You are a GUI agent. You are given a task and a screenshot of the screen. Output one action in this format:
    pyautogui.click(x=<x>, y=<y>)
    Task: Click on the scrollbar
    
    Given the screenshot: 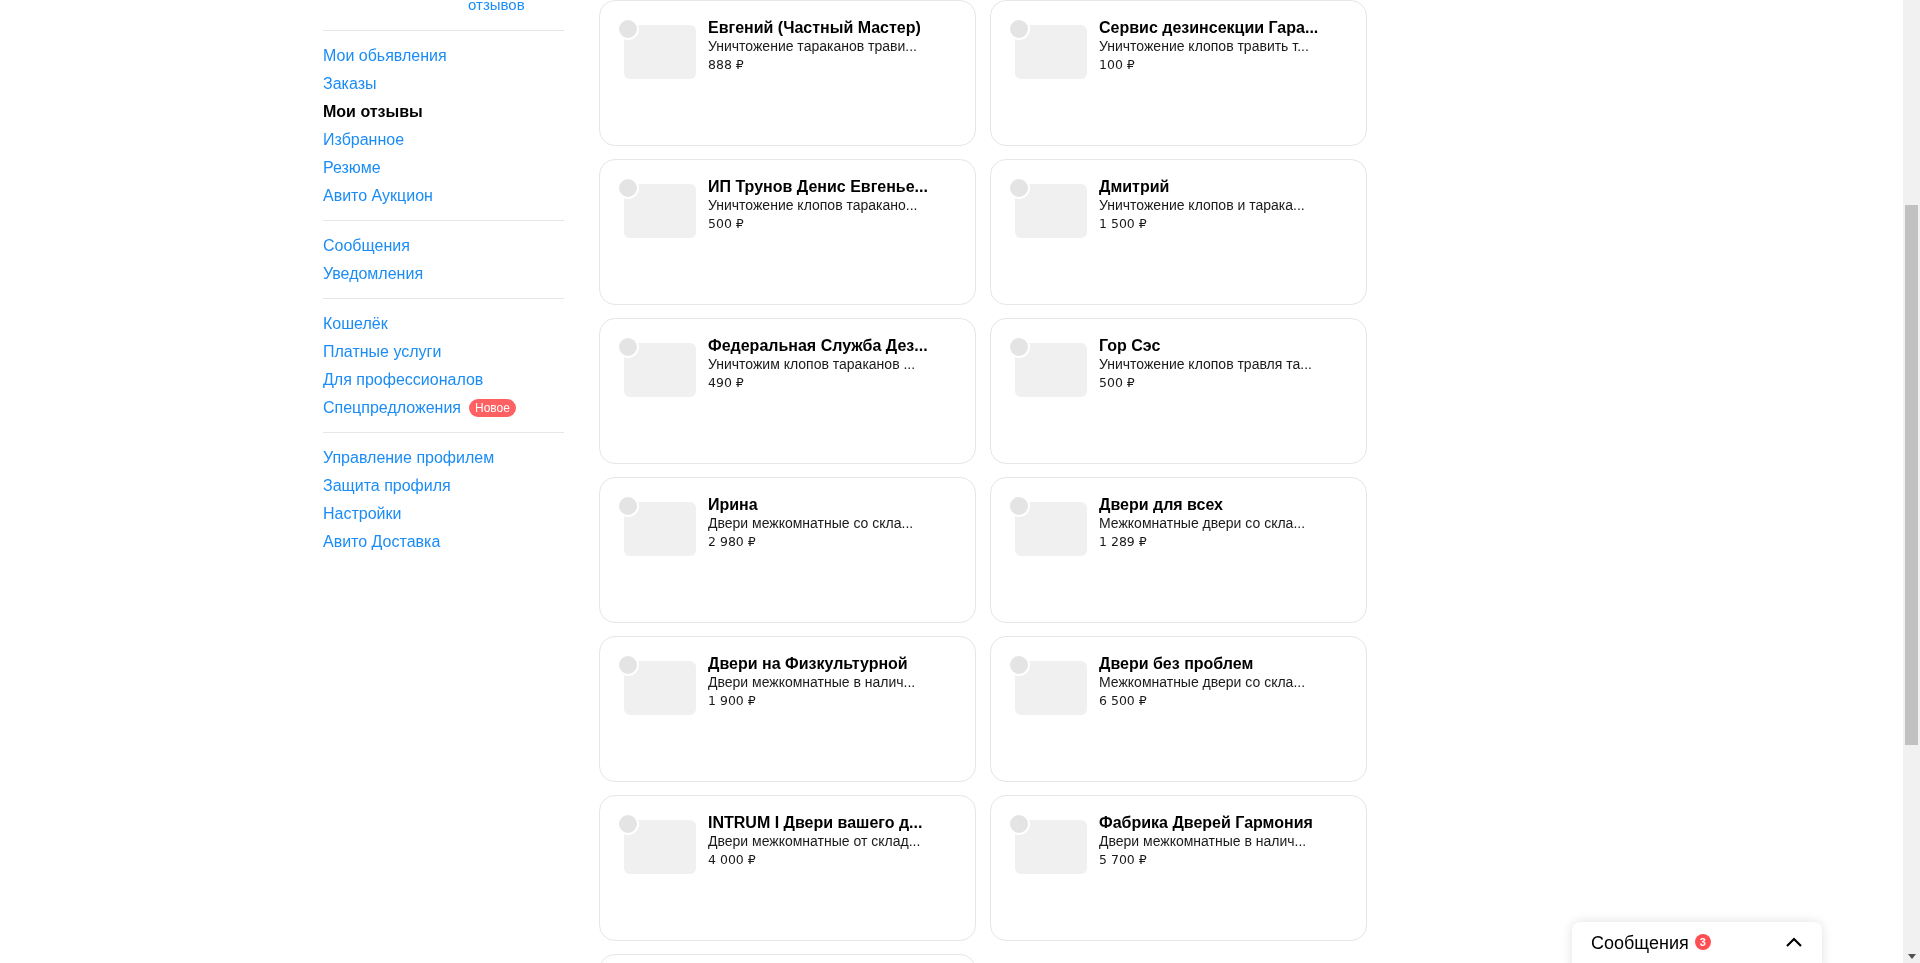 What is the action you would take?
    pyautogui.click(x=1911, y=481)
    